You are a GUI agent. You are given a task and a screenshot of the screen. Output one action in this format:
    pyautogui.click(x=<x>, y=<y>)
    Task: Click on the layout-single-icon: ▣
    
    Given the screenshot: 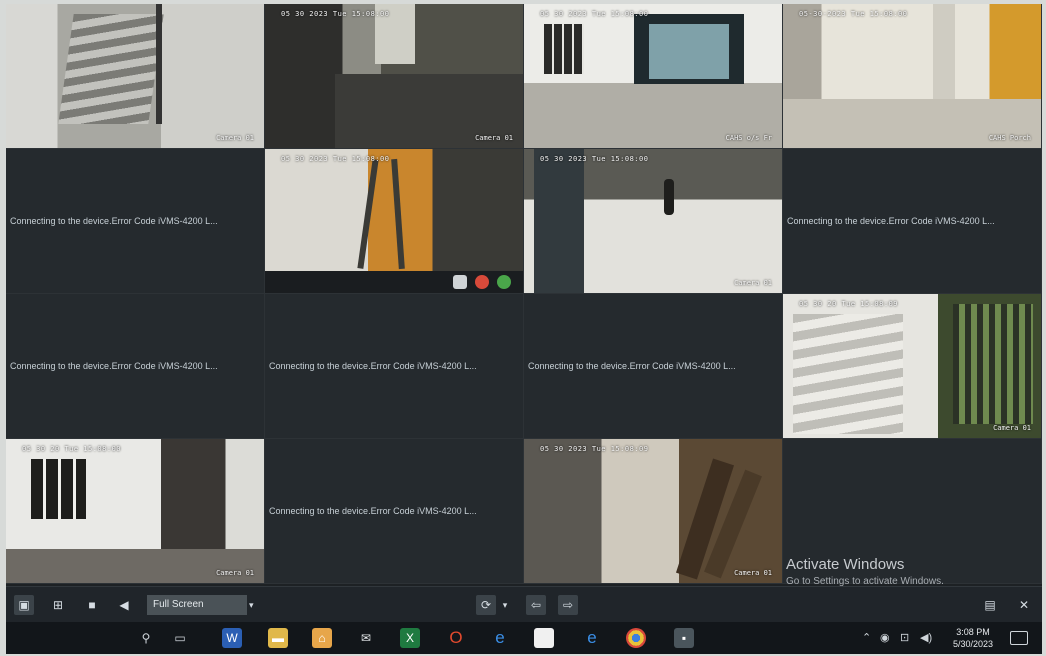 What is the action you would take?
    pyautogui.click(x=24, y=605)
    